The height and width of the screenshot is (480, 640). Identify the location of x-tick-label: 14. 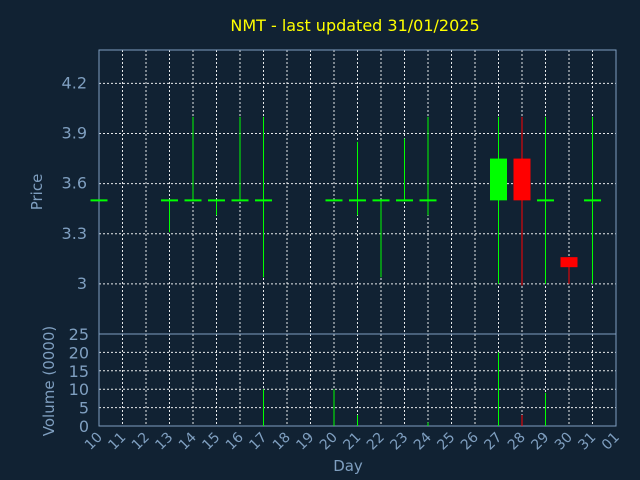
(188, 441).